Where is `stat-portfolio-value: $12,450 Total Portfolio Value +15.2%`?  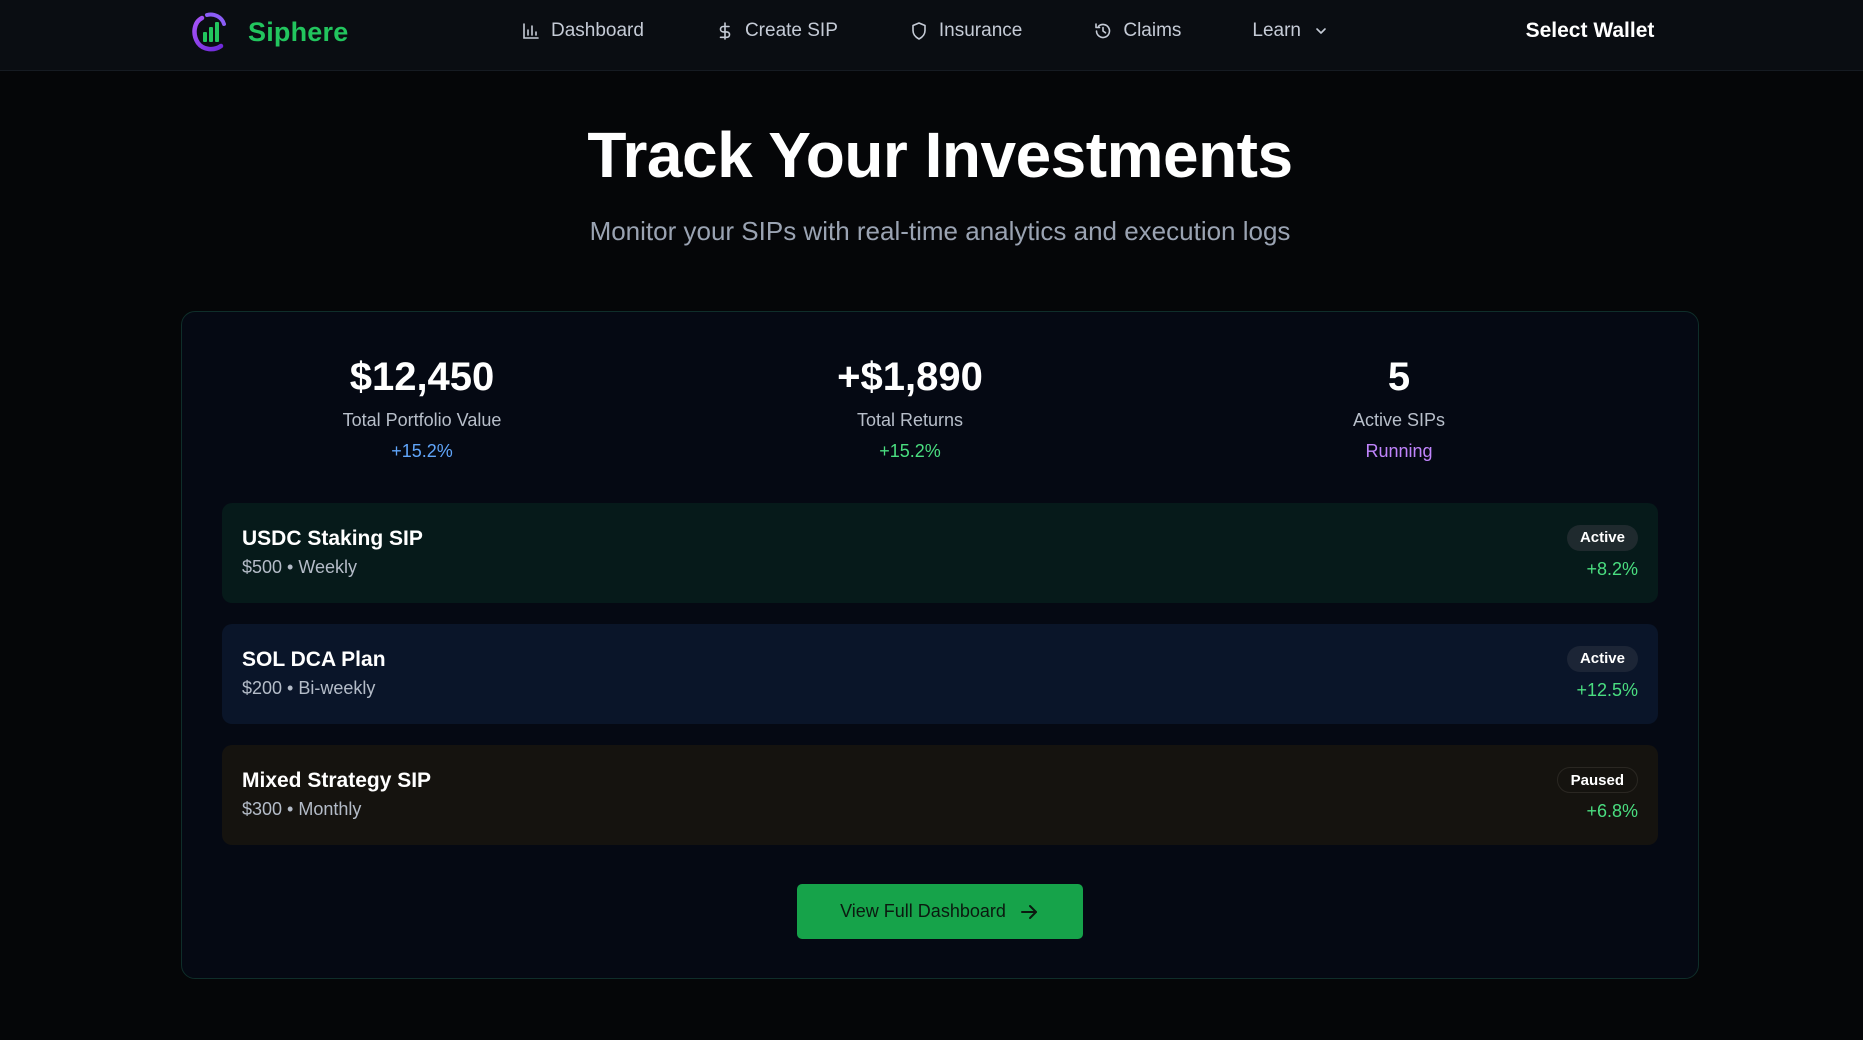 stat-portfolio-value: $12,450 Total Portfolio Value +15.2% is located at coordinates (422, 407).